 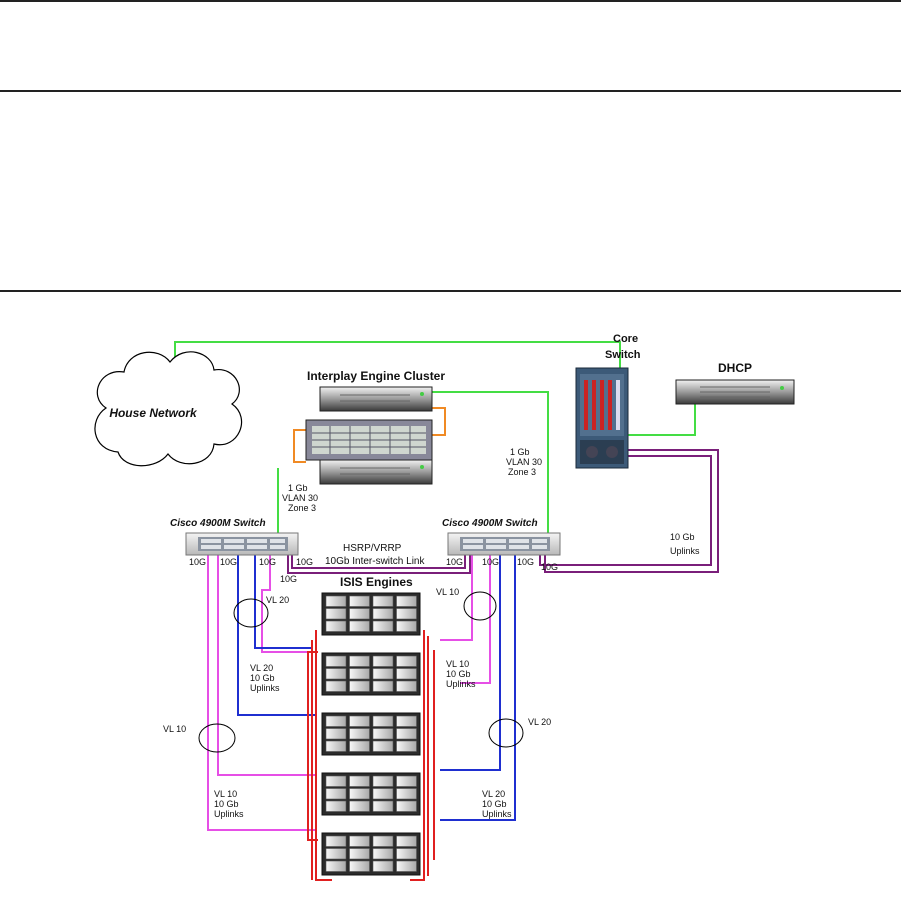 I want to click on uplinks-vl10-lower-speed: 10 Gb, so click(x=226, y=804).